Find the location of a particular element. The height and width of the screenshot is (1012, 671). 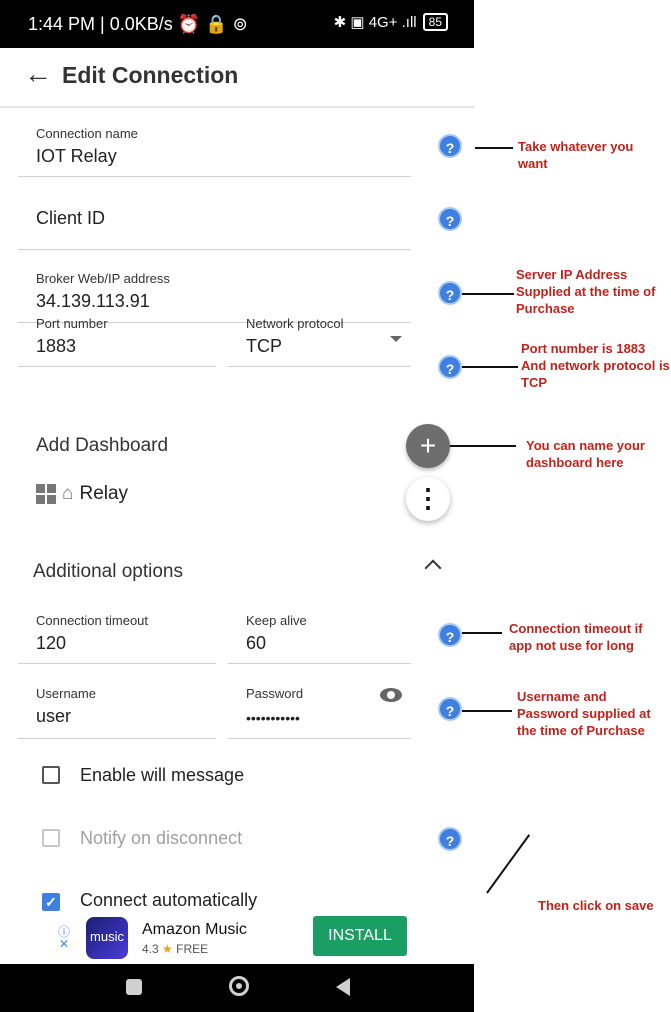

annotation-connection-name: Take whatever you want is located at coordinates (576, 155).